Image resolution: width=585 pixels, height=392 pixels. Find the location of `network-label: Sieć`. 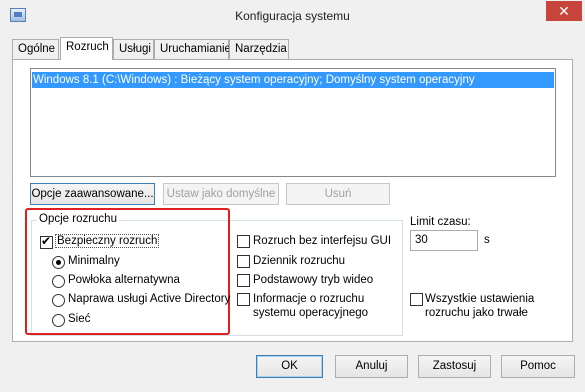

network-label: Sieć is located at coordinates (79, 319).